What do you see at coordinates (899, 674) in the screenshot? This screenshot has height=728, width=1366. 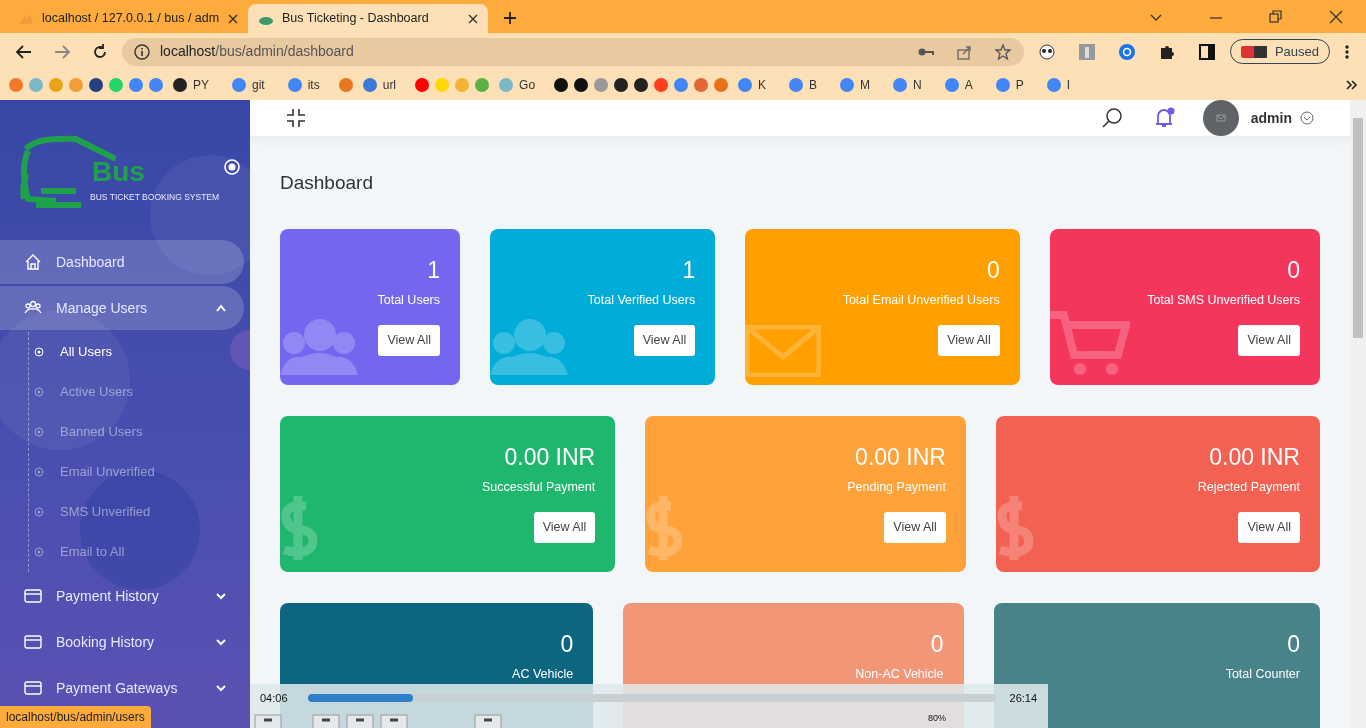 I see `stat-label: Non-AC Vehicle` at bounding box center [899, 674].